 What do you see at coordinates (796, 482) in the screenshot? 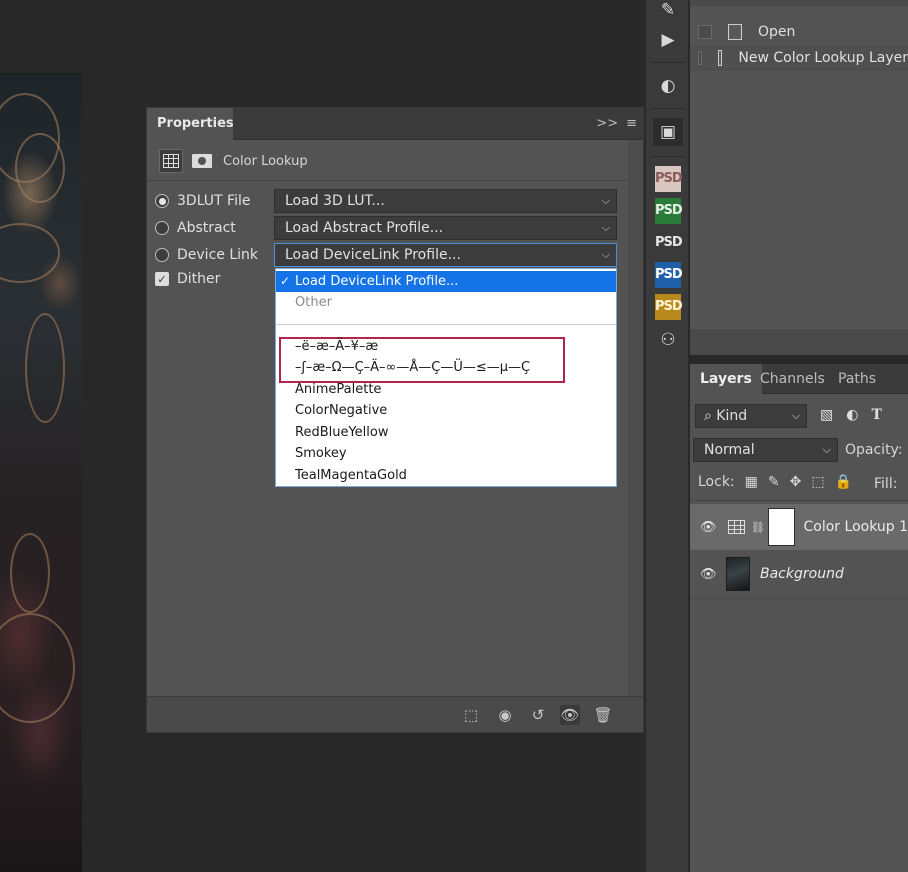
I see `lock-move-icon: ✥` at bounding box center [796, 482].